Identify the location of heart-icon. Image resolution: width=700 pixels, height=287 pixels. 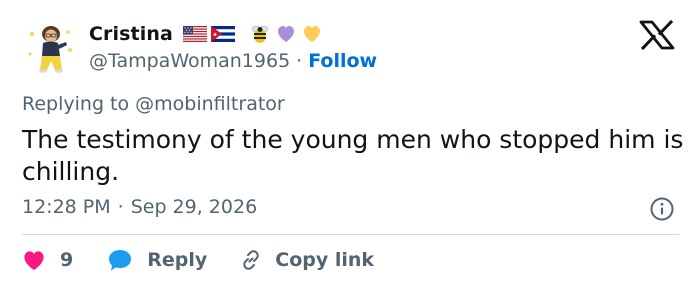
(34, 260).